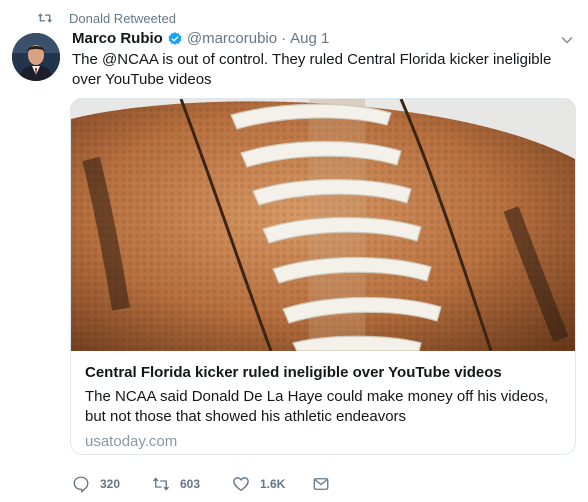 This screenshot has height=502, width=588. What do you see at coordinates (309, 39) in the screenshot?
I see `tweet-date: Aug 1` at bounding box center [309, 39].